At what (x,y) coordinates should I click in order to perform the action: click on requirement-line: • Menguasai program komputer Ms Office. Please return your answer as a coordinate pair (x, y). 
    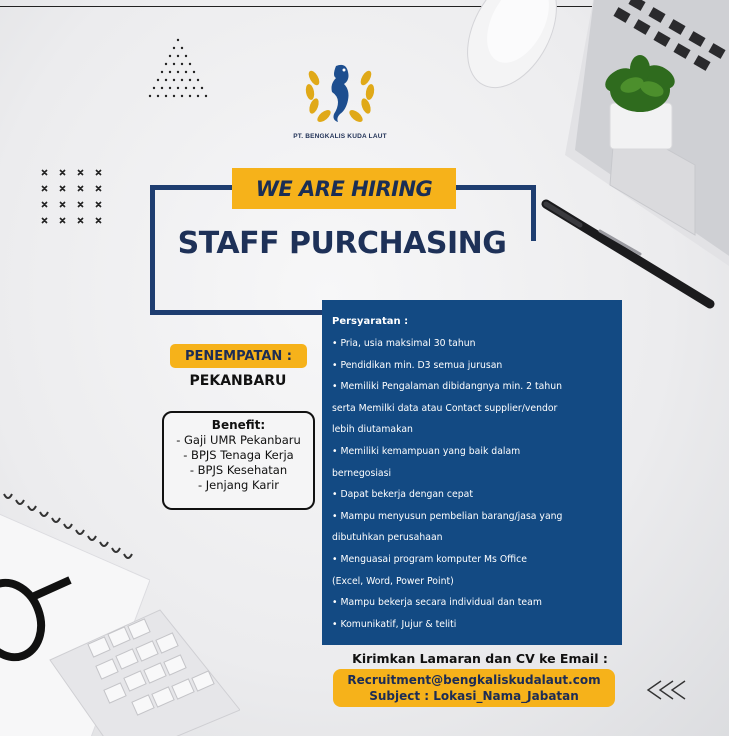
    Looking at the image, I should click on (429, 559).